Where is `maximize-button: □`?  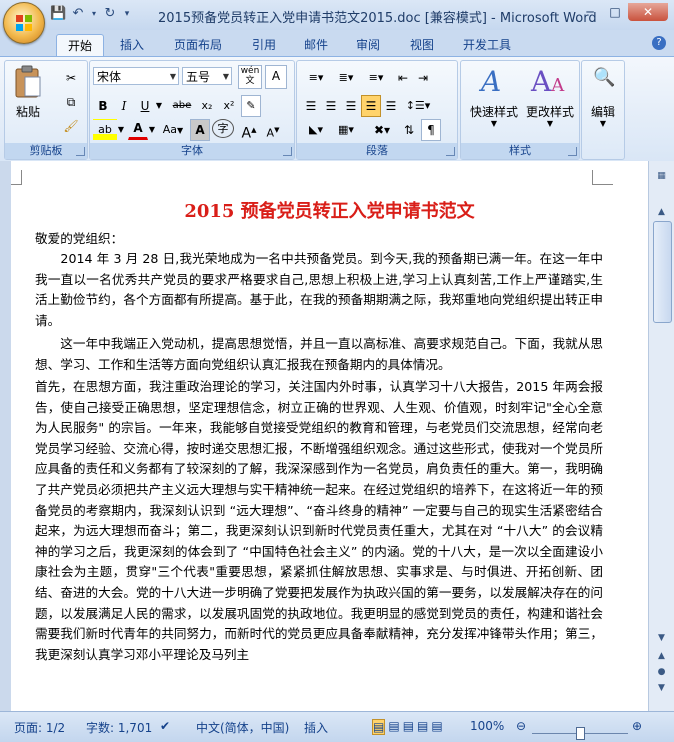 maximize-button: □ is located at coordinates (615, 12).